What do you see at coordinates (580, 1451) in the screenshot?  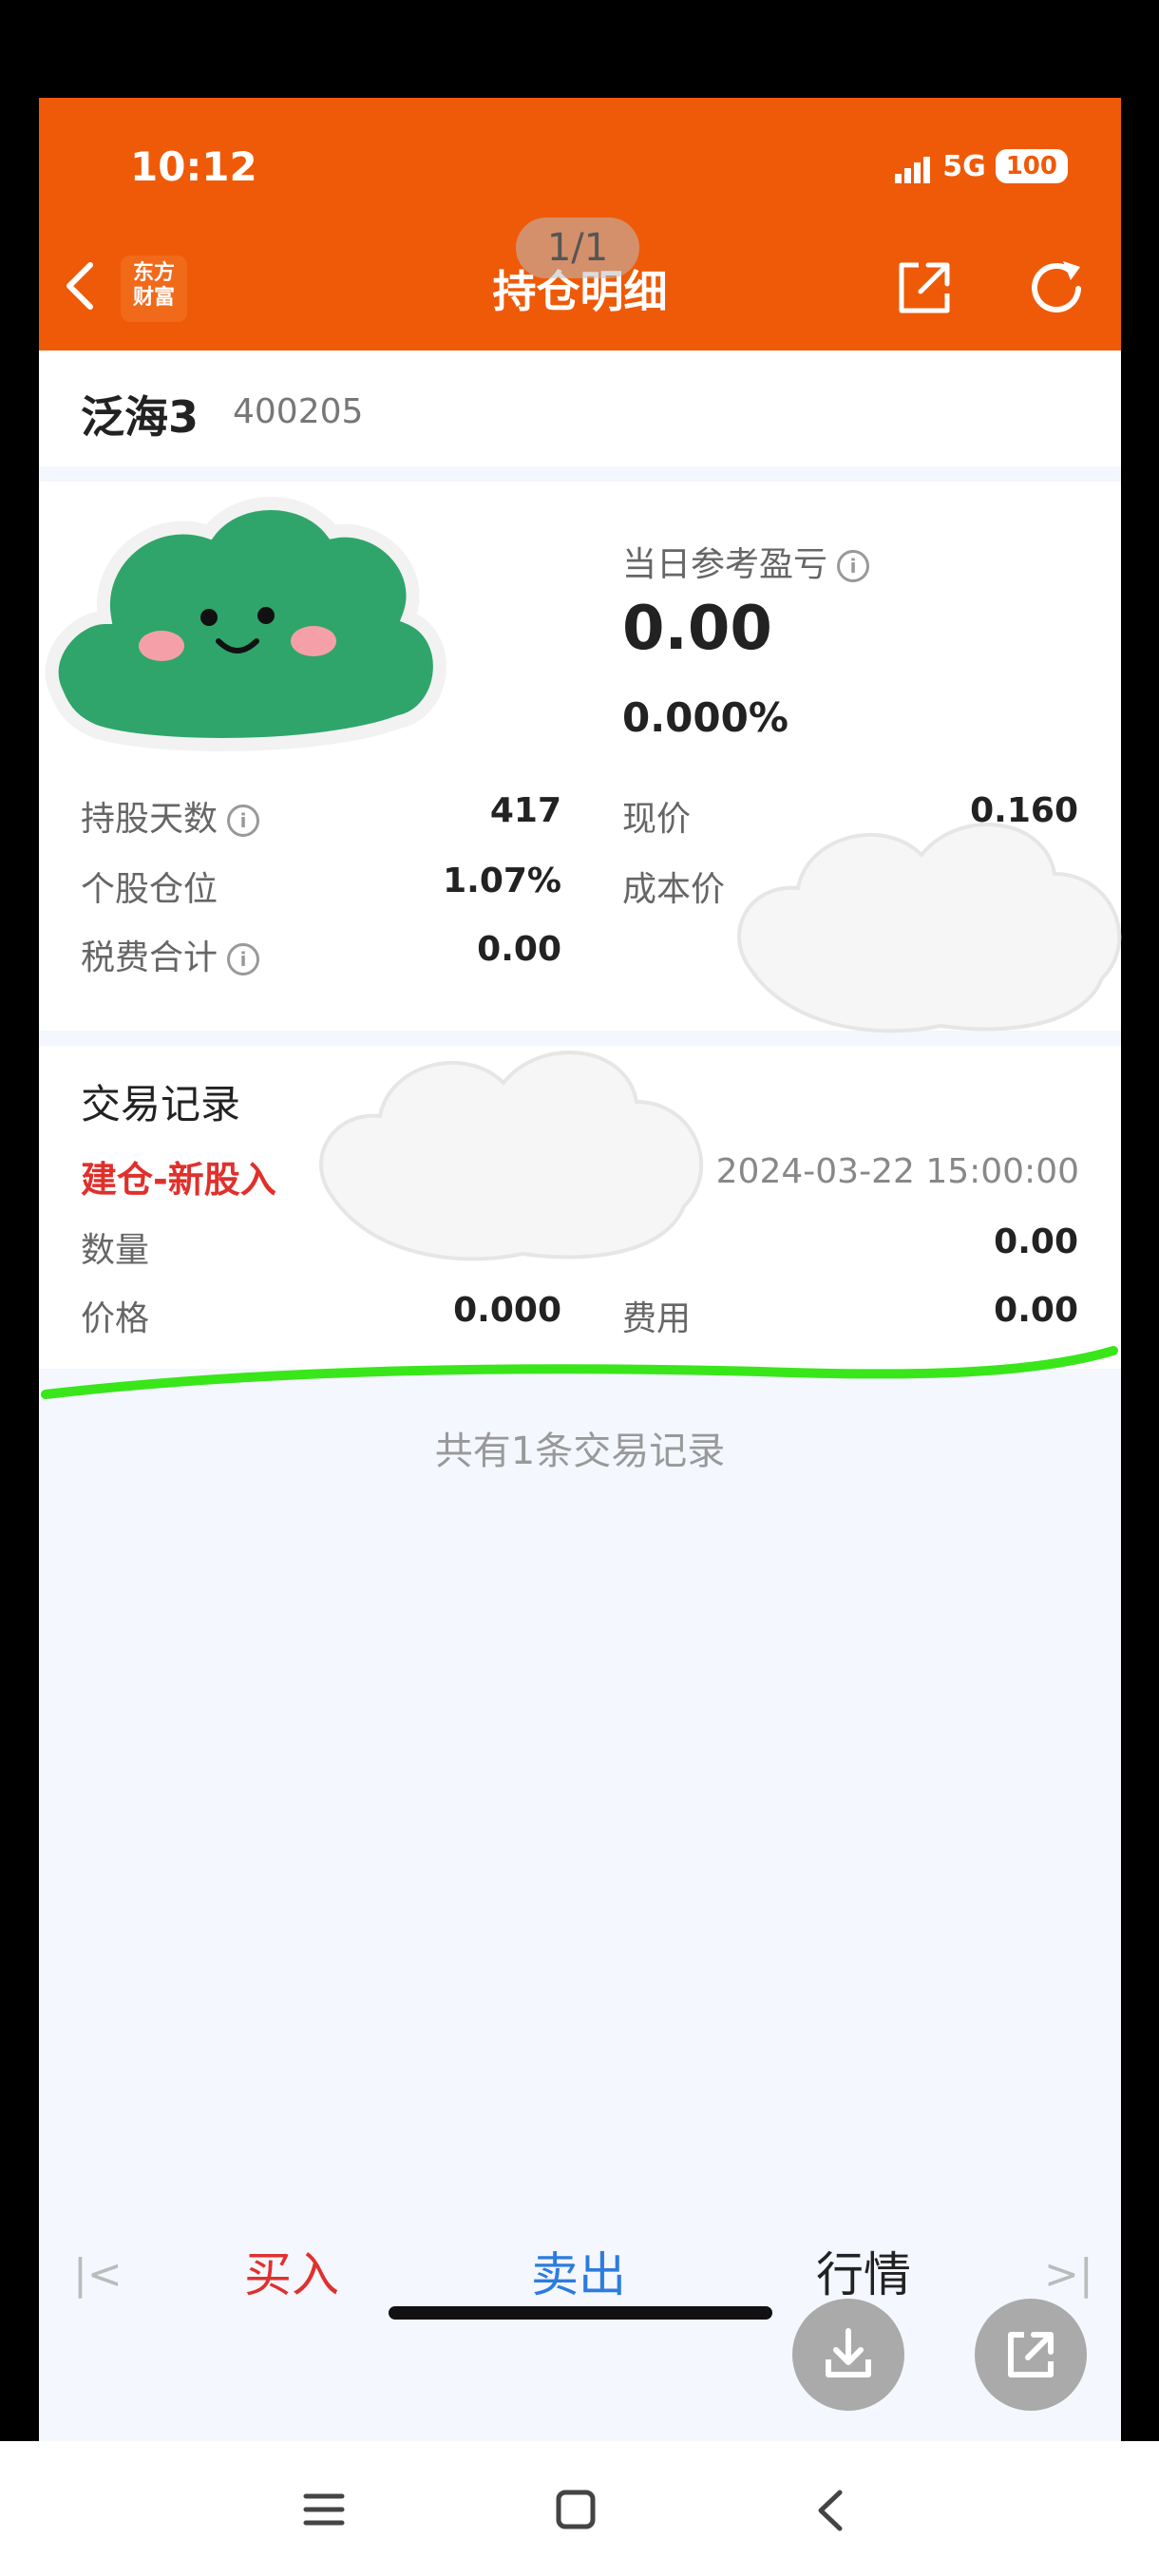 I see `trade-count-summary: 共有1条交易记录` at bounding box center [580, 1451].